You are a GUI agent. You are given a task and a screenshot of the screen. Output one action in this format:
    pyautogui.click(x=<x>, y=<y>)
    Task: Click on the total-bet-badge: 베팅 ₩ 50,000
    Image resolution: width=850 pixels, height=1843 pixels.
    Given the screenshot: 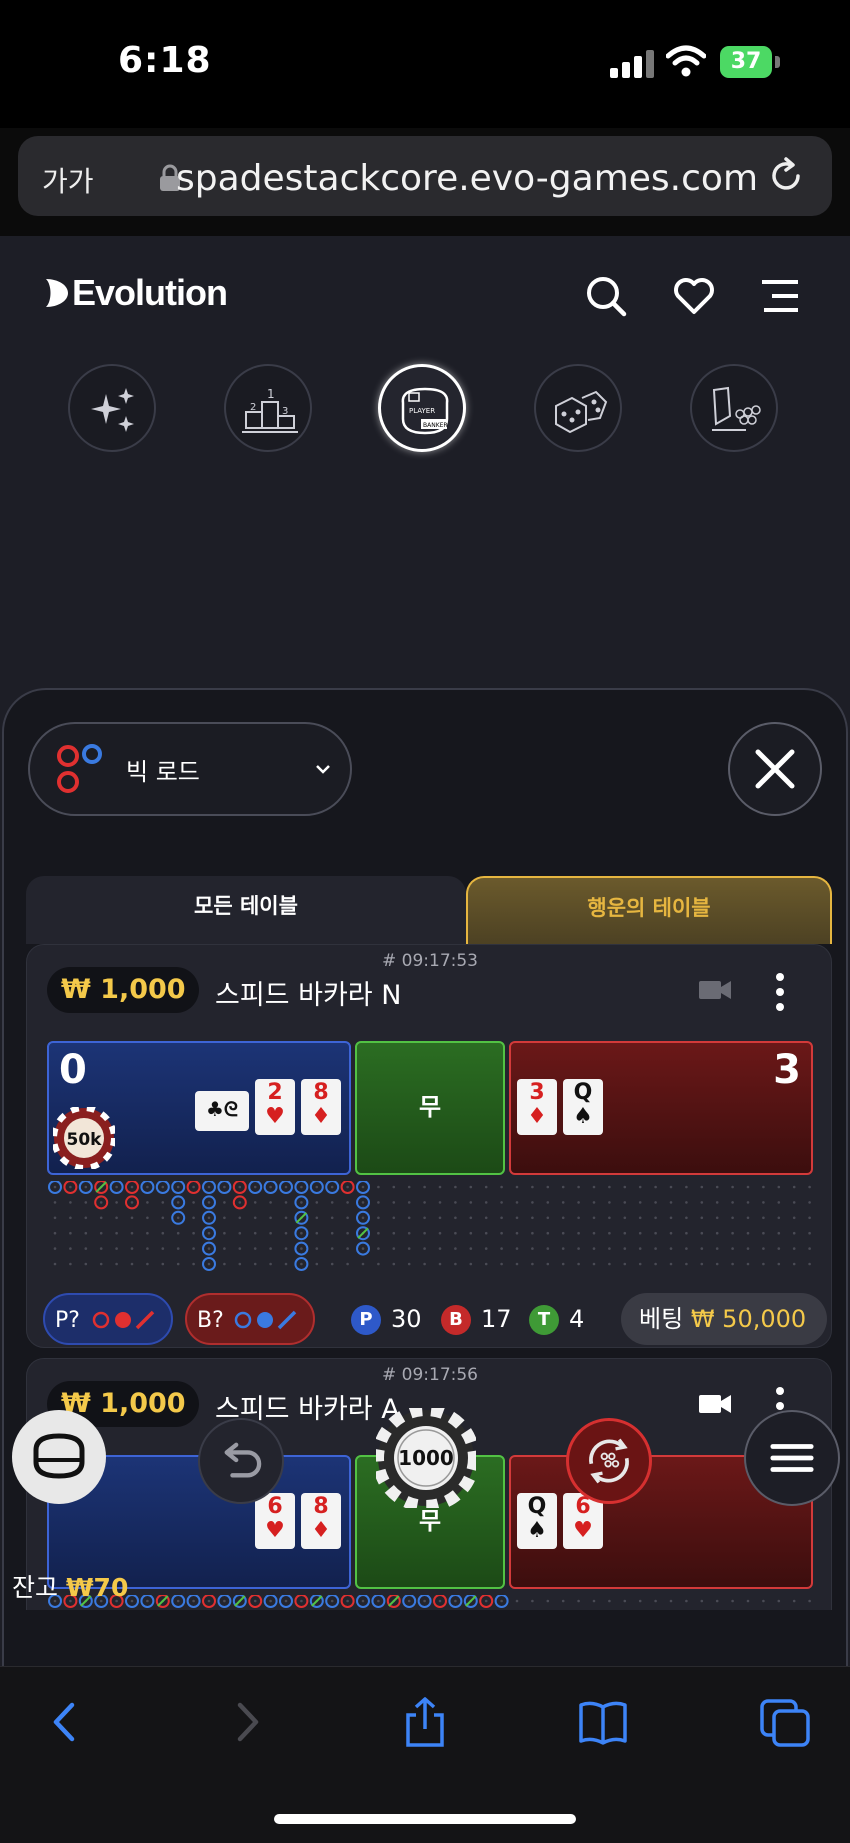 What is the action you would take?
    pyautogui.click(x=724, y=1319)
    